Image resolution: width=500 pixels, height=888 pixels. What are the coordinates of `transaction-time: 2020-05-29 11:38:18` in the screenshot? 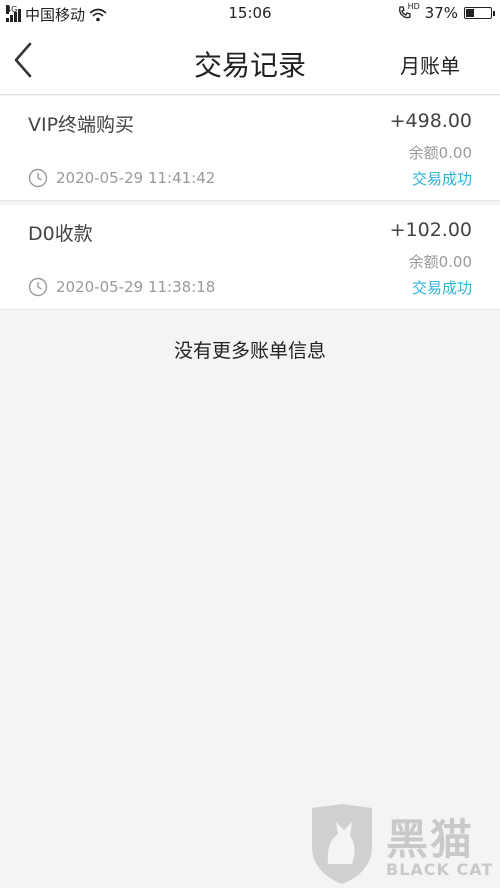 It's located at (121, 287).